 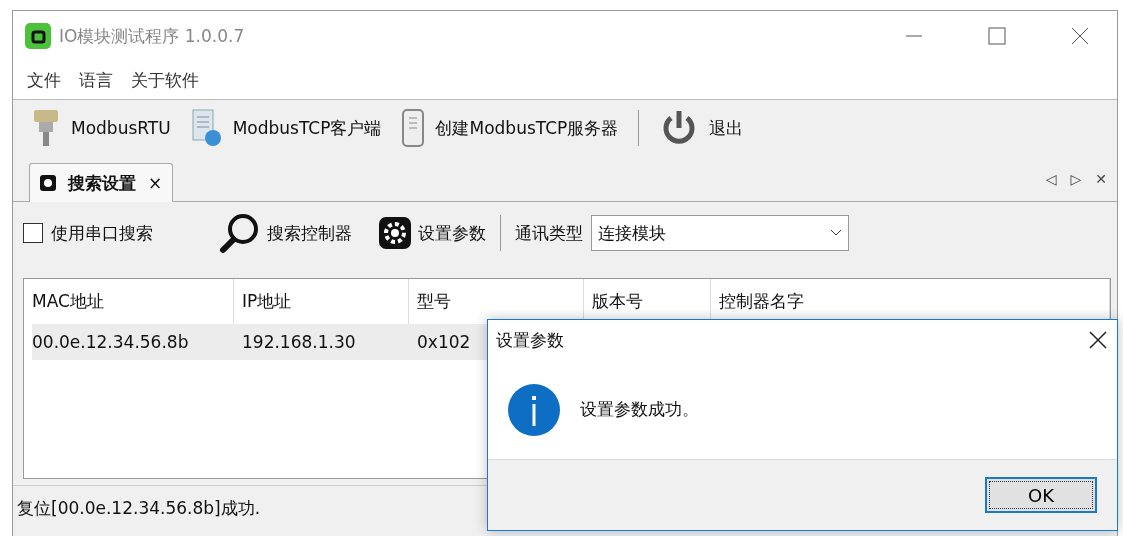 I want to click on tab: 搜索设置 ×, so click(x=101, y=182).